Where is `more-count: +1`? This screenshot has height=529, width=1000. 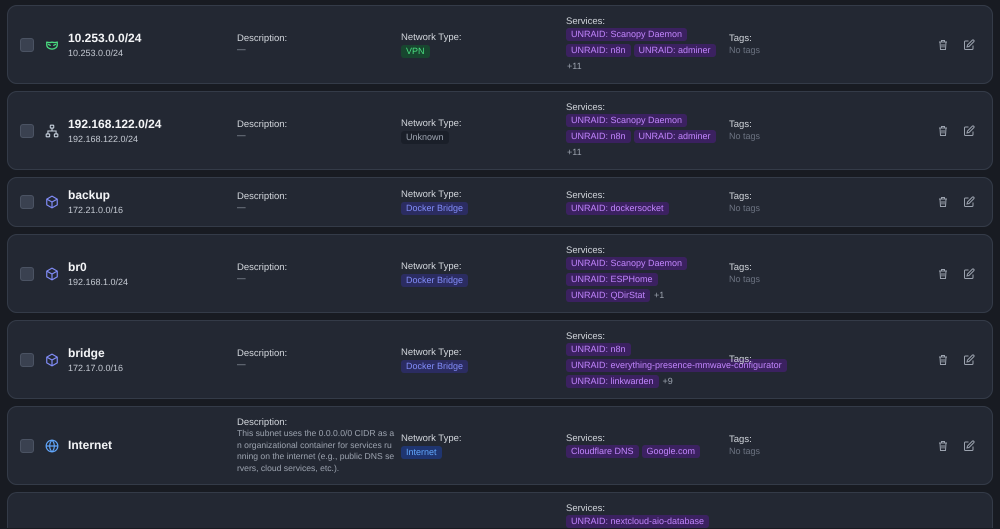 more-count: +1 is located at coordinates (659, 295).